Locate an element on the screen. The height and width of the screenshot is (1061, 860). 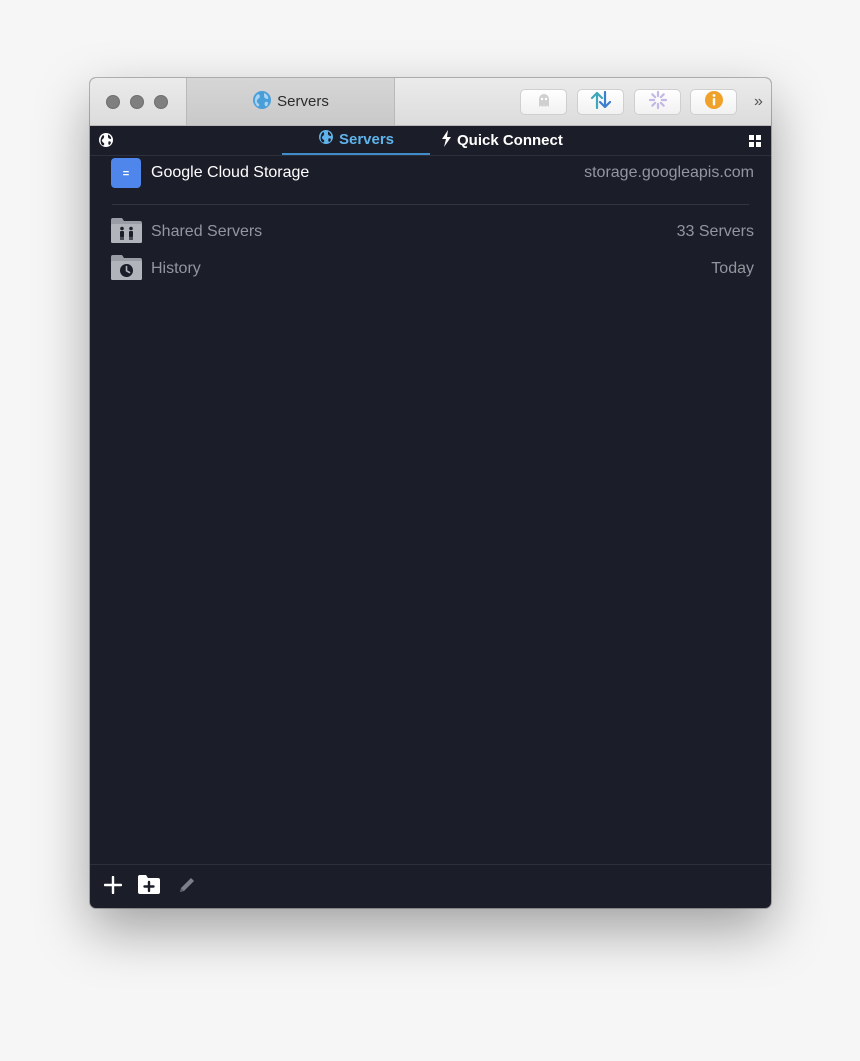
toolbar-overflow-button: » is located at coordinates (757, 102).